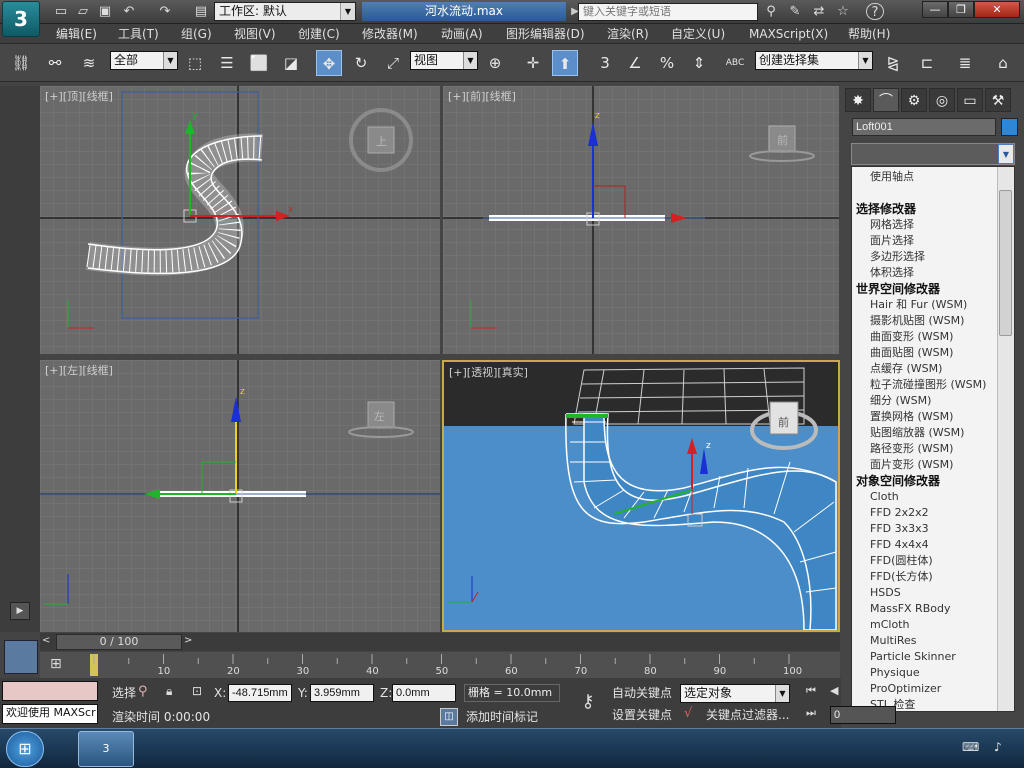  Describe the element at coordinates (998, 747) in the screenshot. I see `volume-tray-icon: ♪` at that location.